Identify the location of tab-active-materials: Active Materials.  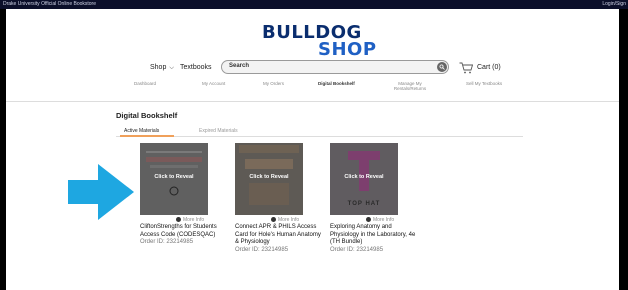
(141, 131).